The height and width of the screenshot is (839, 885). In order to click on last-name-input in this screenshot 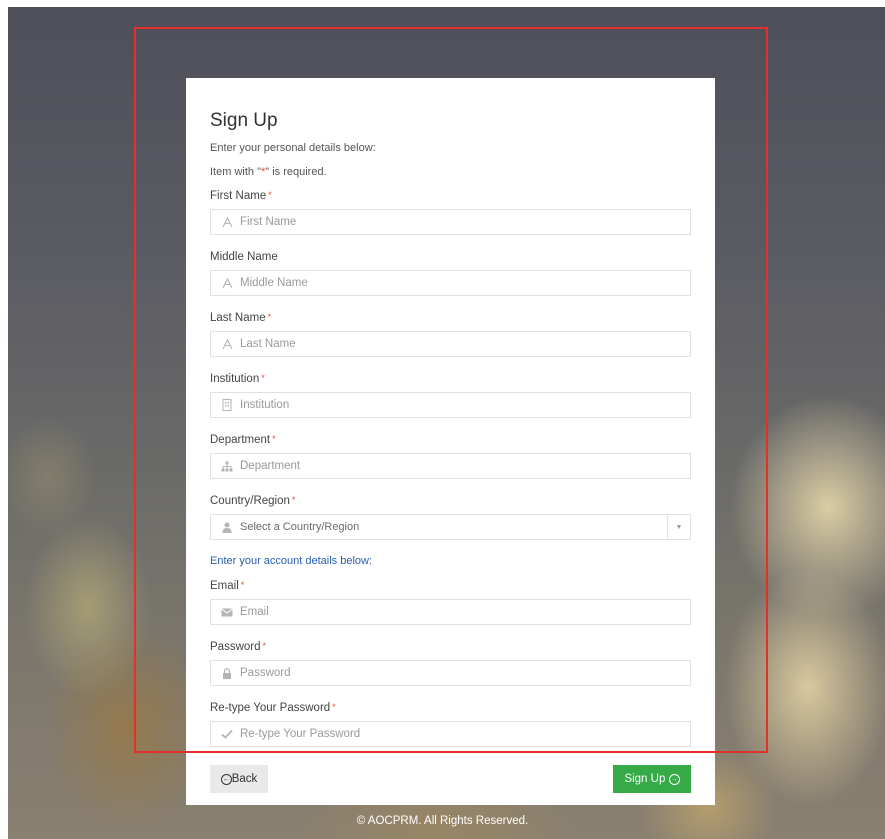, I will do `click(464, 344)`.